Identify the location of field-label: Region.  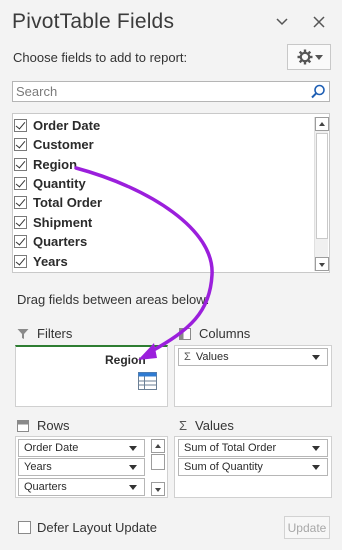
(55, 164).